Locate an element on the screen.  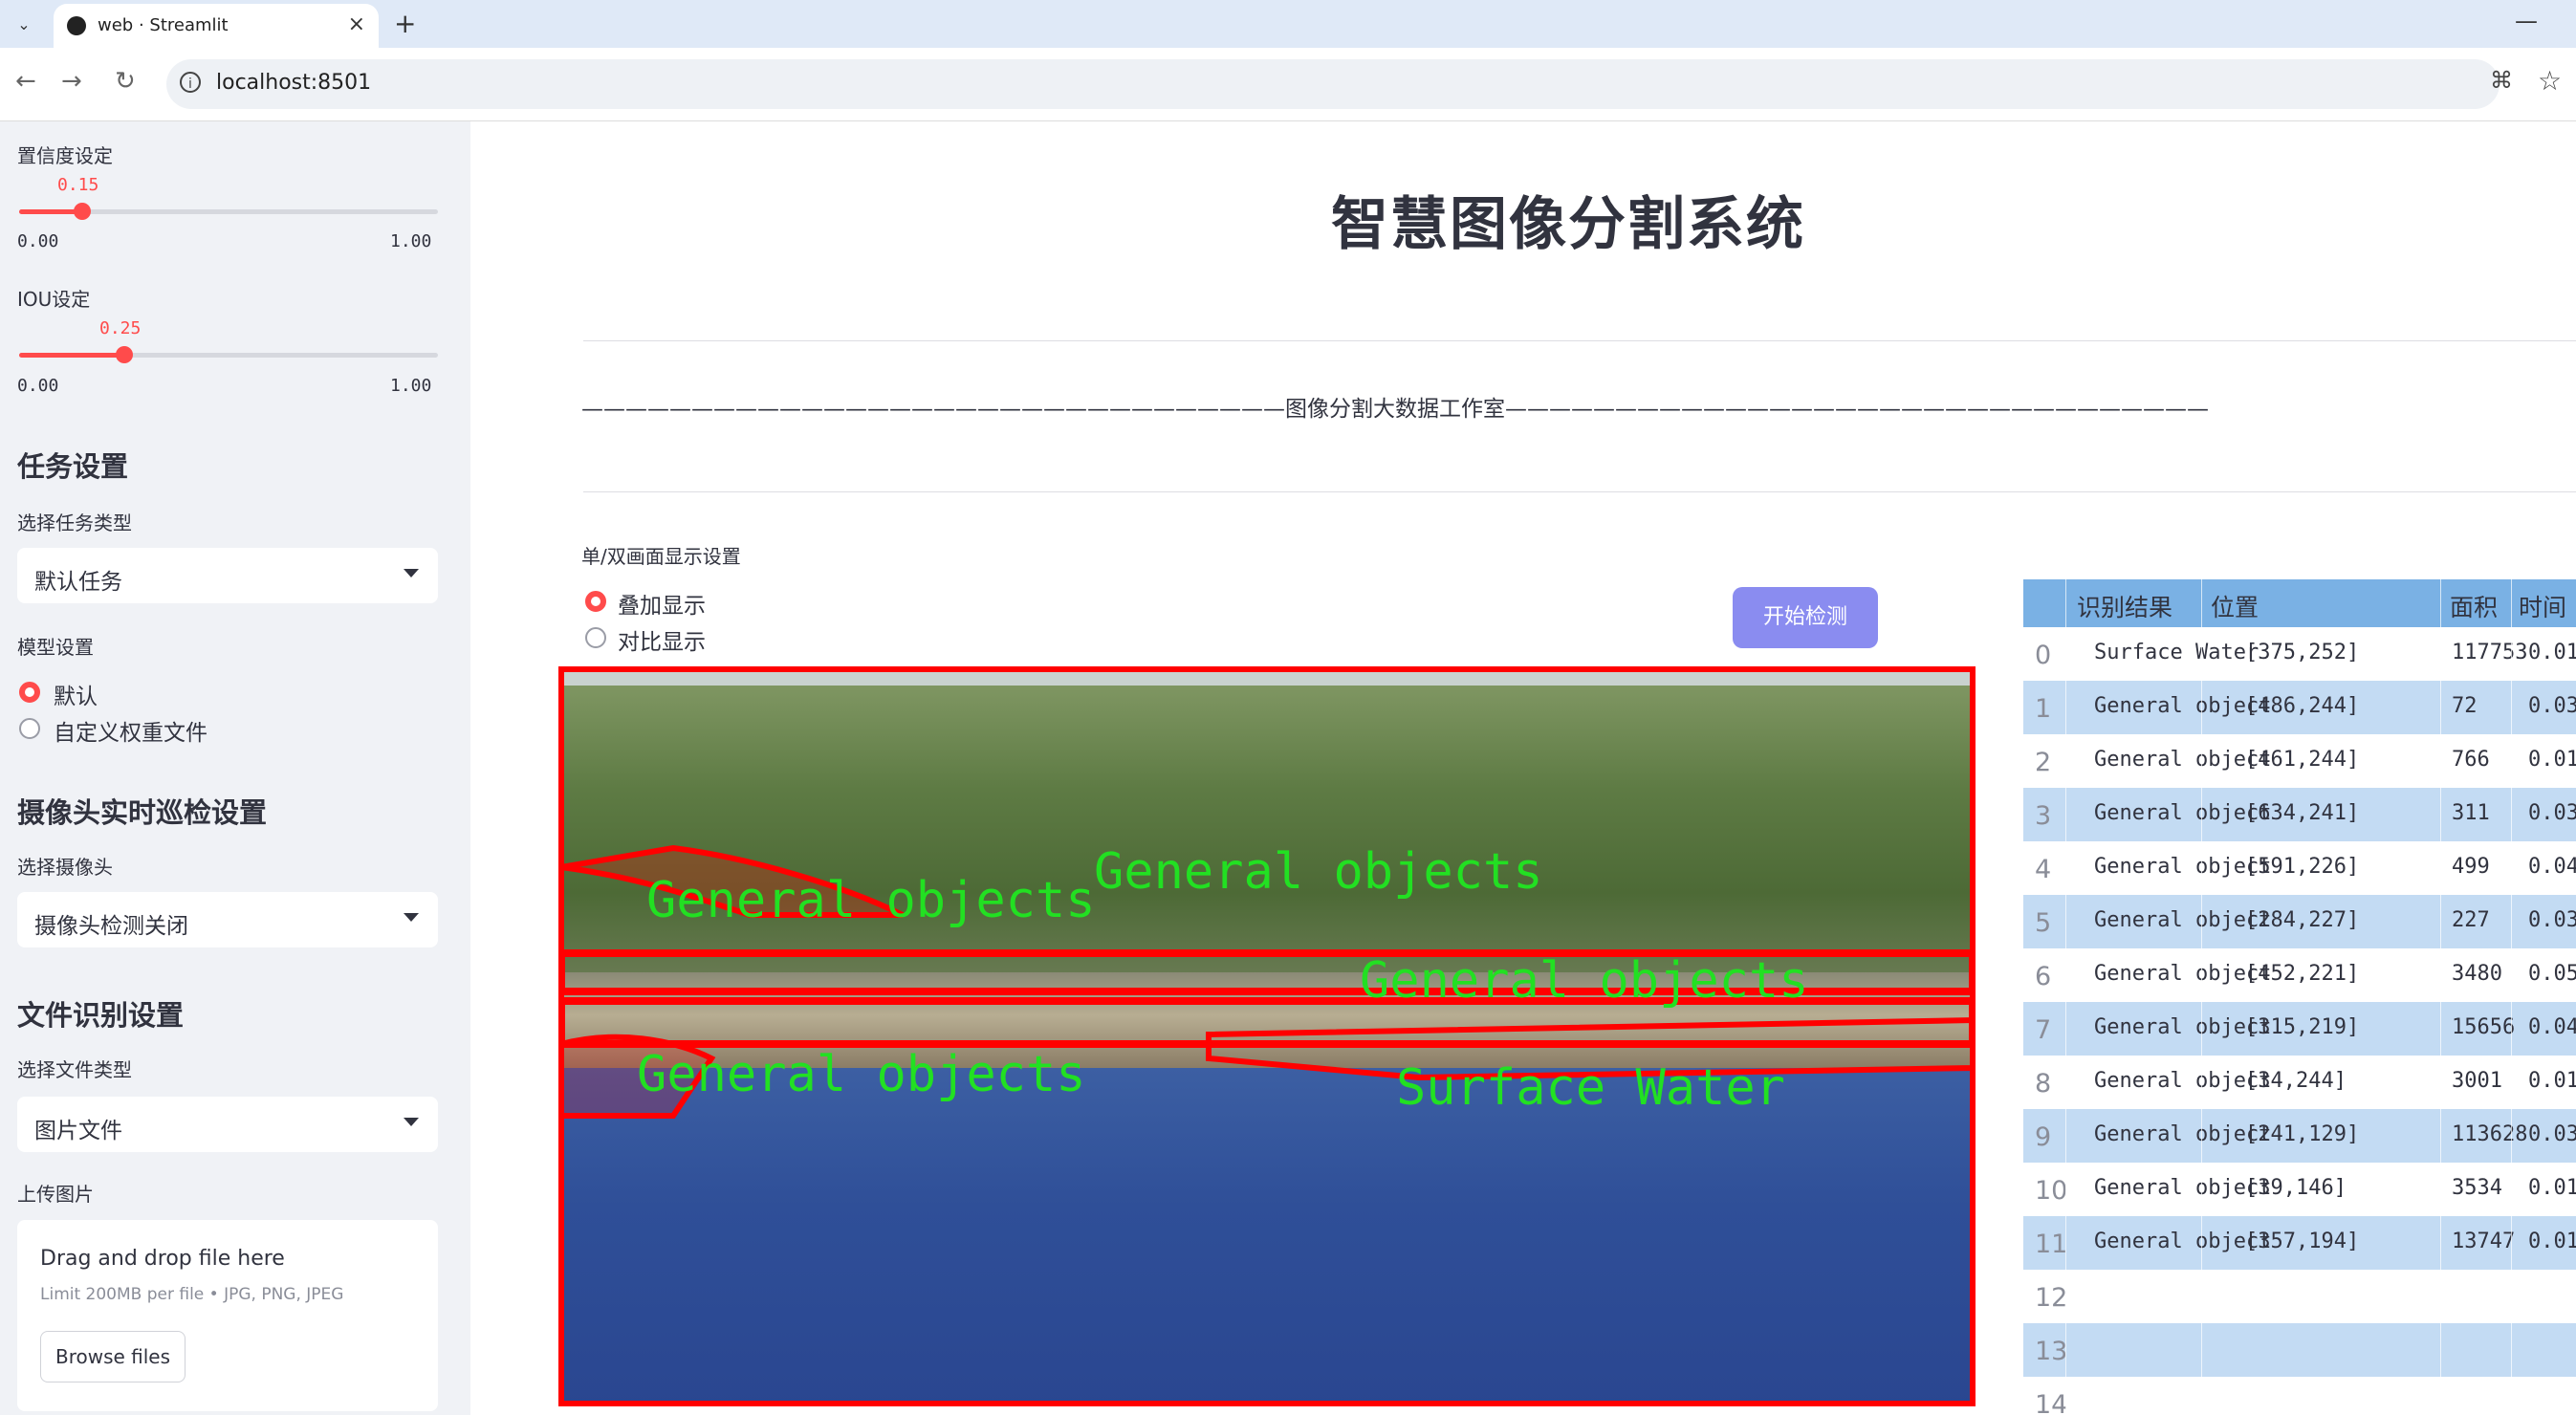
model-custom-label: 自定义权重文件 is located at coordinates (130, 731).